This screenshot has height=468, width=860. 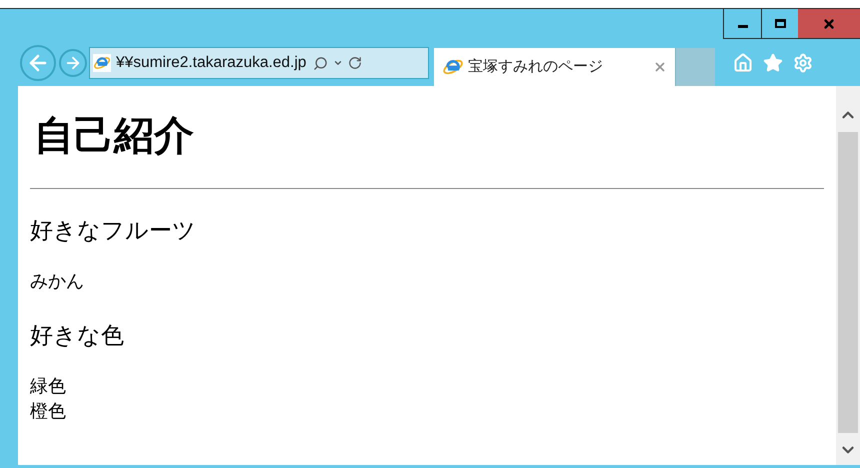 I want to click on scrollbar, so click(x=848, y=275).